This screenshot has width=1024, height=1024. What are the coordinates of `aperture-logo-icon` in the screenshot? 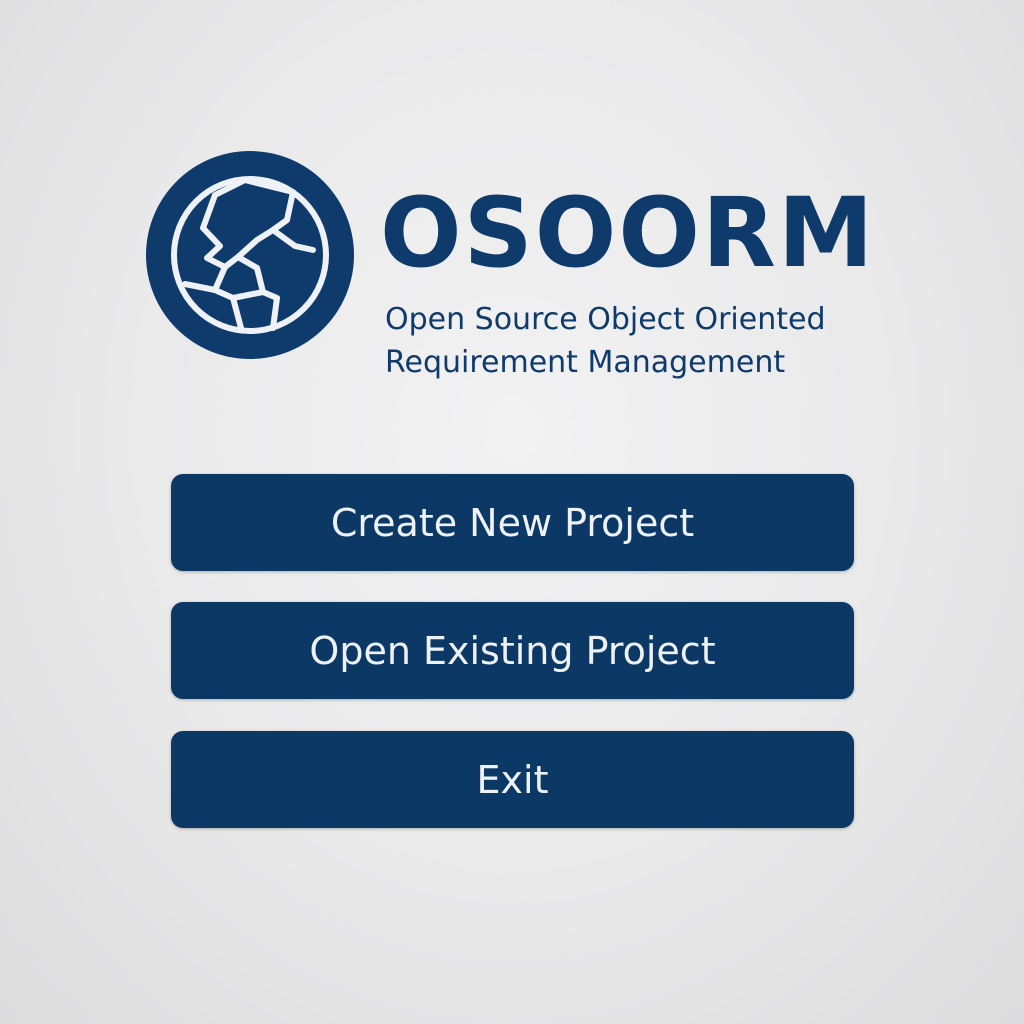 It's located at (250, 255).